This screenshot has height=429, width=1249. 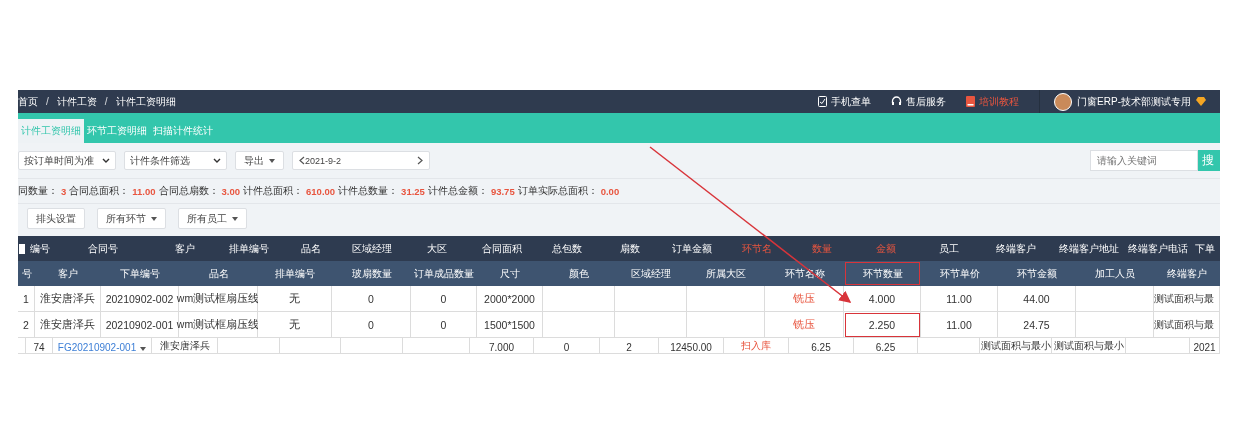 What do you see at coordinates (1144, 160) in the screenshot?
I see `search-field: 请输入关键词` at bounding box center [1144, 160].